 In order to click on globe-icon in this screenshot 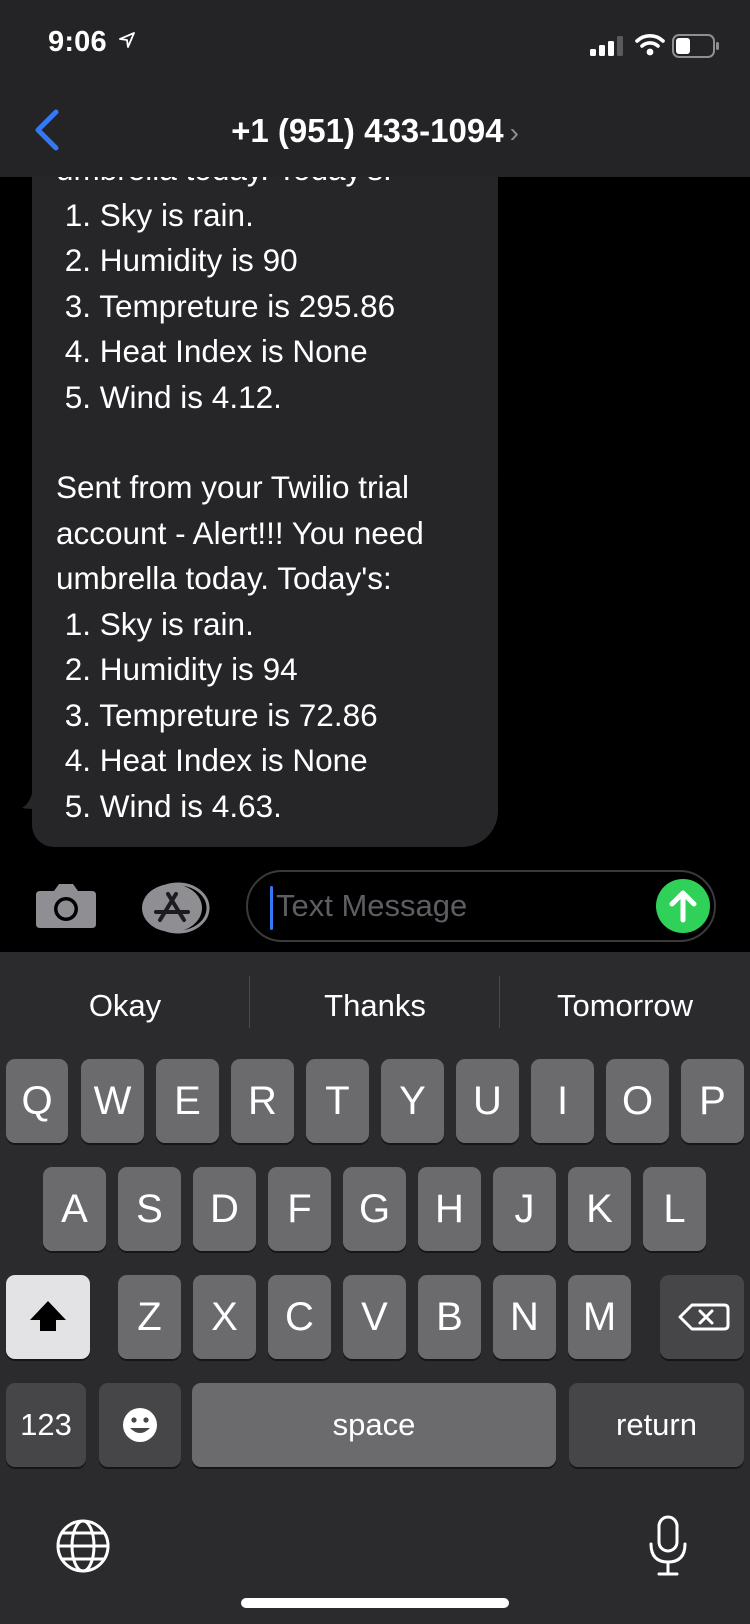, I will do `click(83, 1546)`.